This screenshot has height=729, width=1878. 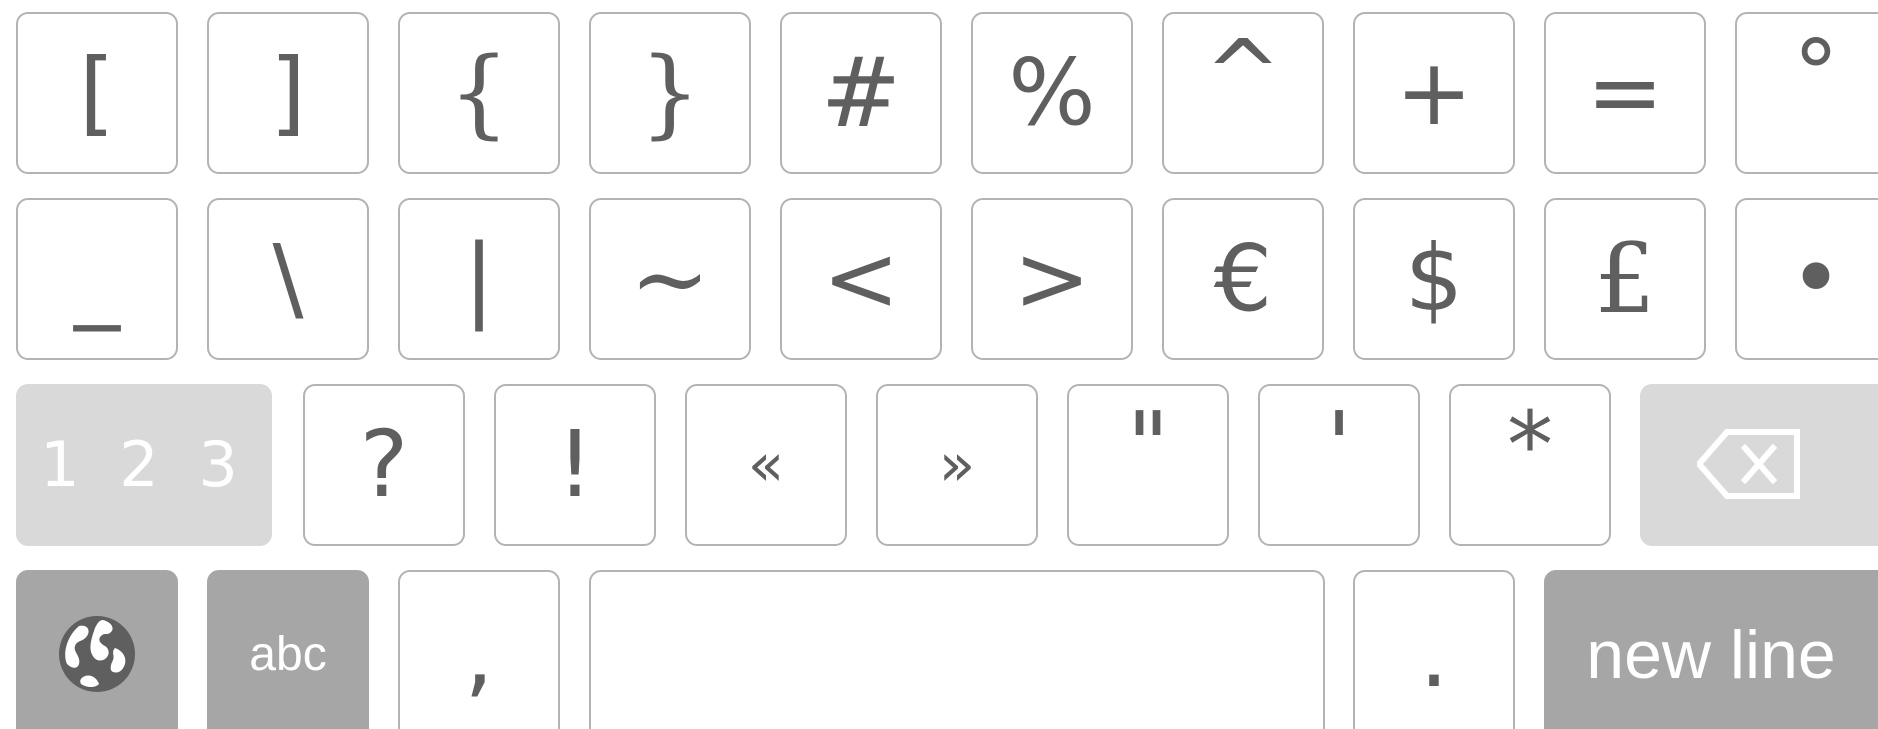 I want to click on abc-key: abc, so click(x=288, y=649).